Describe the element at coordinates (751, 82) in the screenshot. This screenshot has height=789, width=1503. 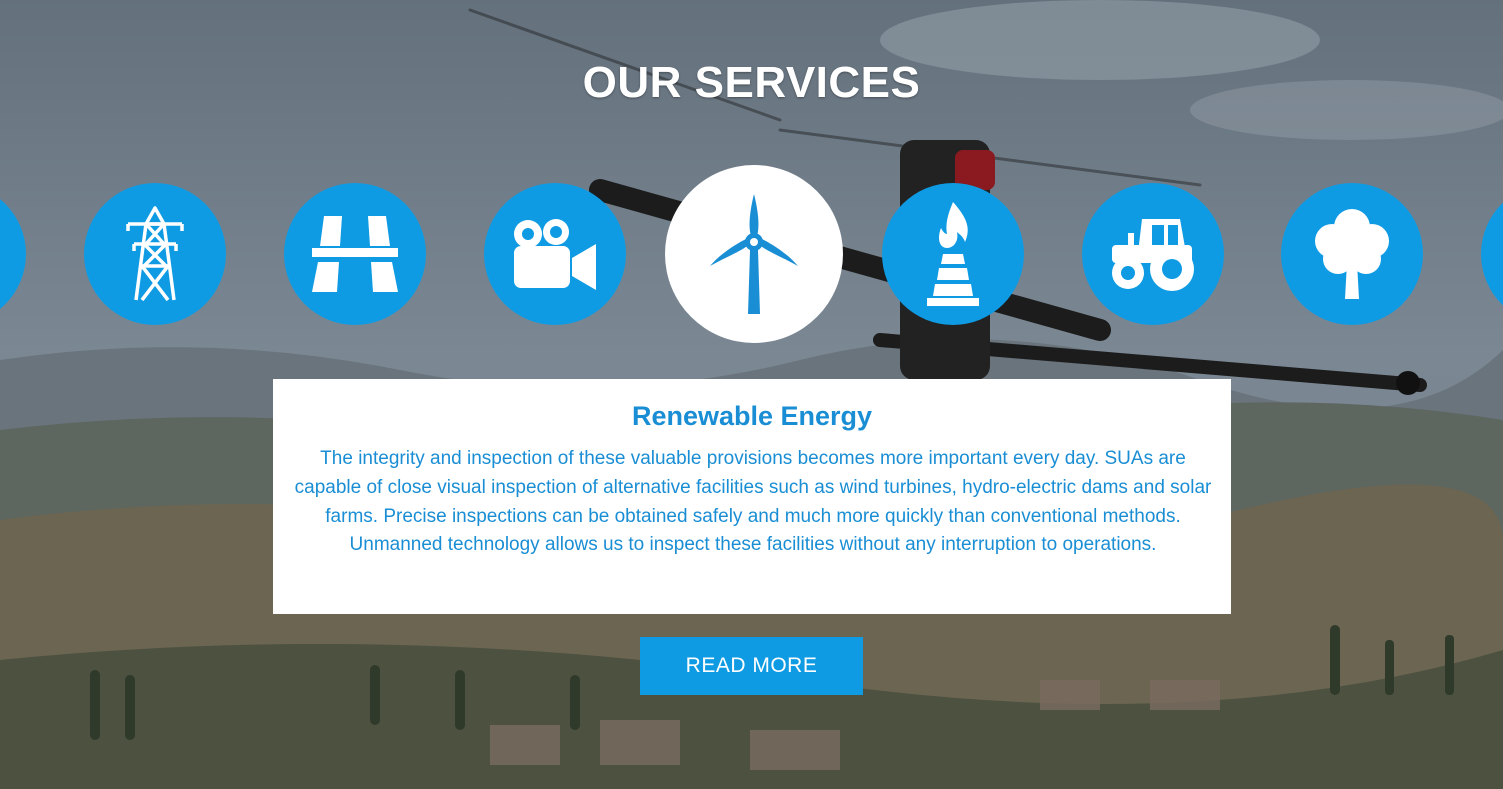
I see `section-title: OUR SERVICES` at that location.